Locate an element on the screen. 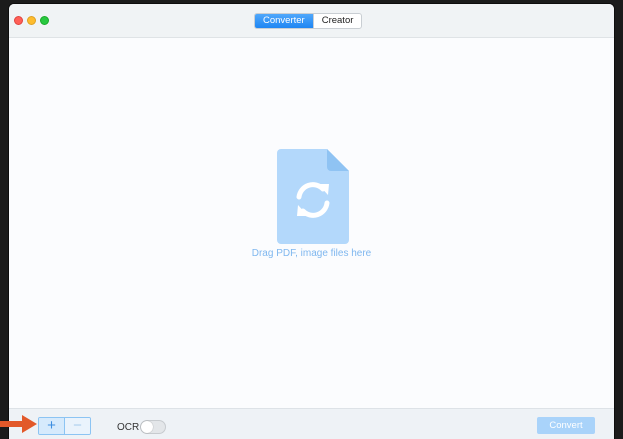 Image resolution: width=623 pixels, height=439 pixels. remove-file-button: − is located at coordinates (77, 426).